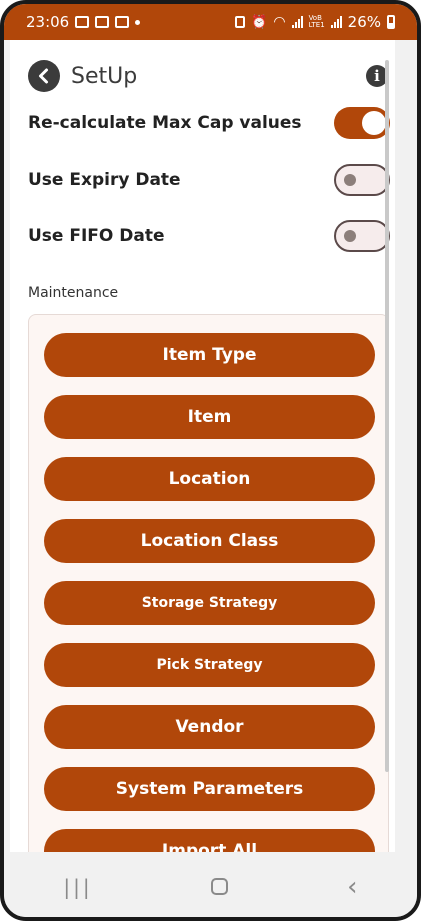  Describe the element at coordinates (96, 236) in the screenshot. I see `setting-label-use-fifo-date: Use FIFO Date` at that location.